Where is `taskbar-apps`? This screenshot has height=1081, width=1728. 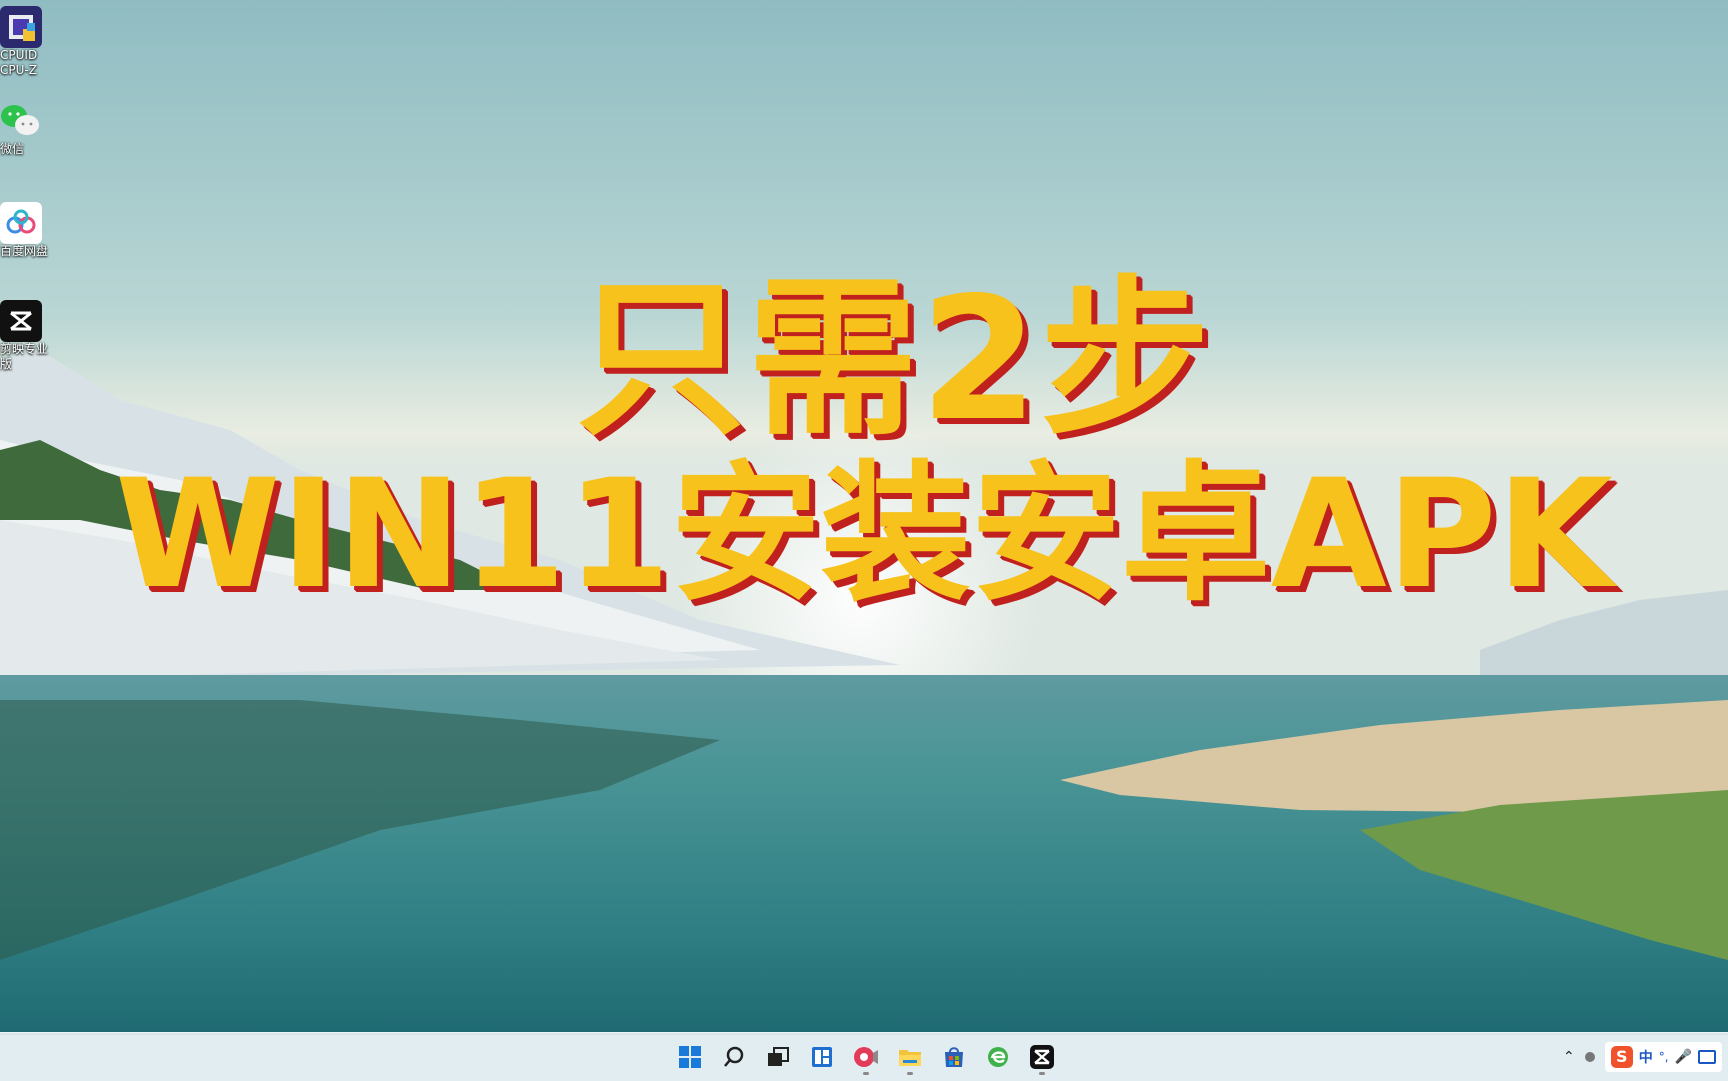 taskbar-apps is located at coordinates (866, 1057).